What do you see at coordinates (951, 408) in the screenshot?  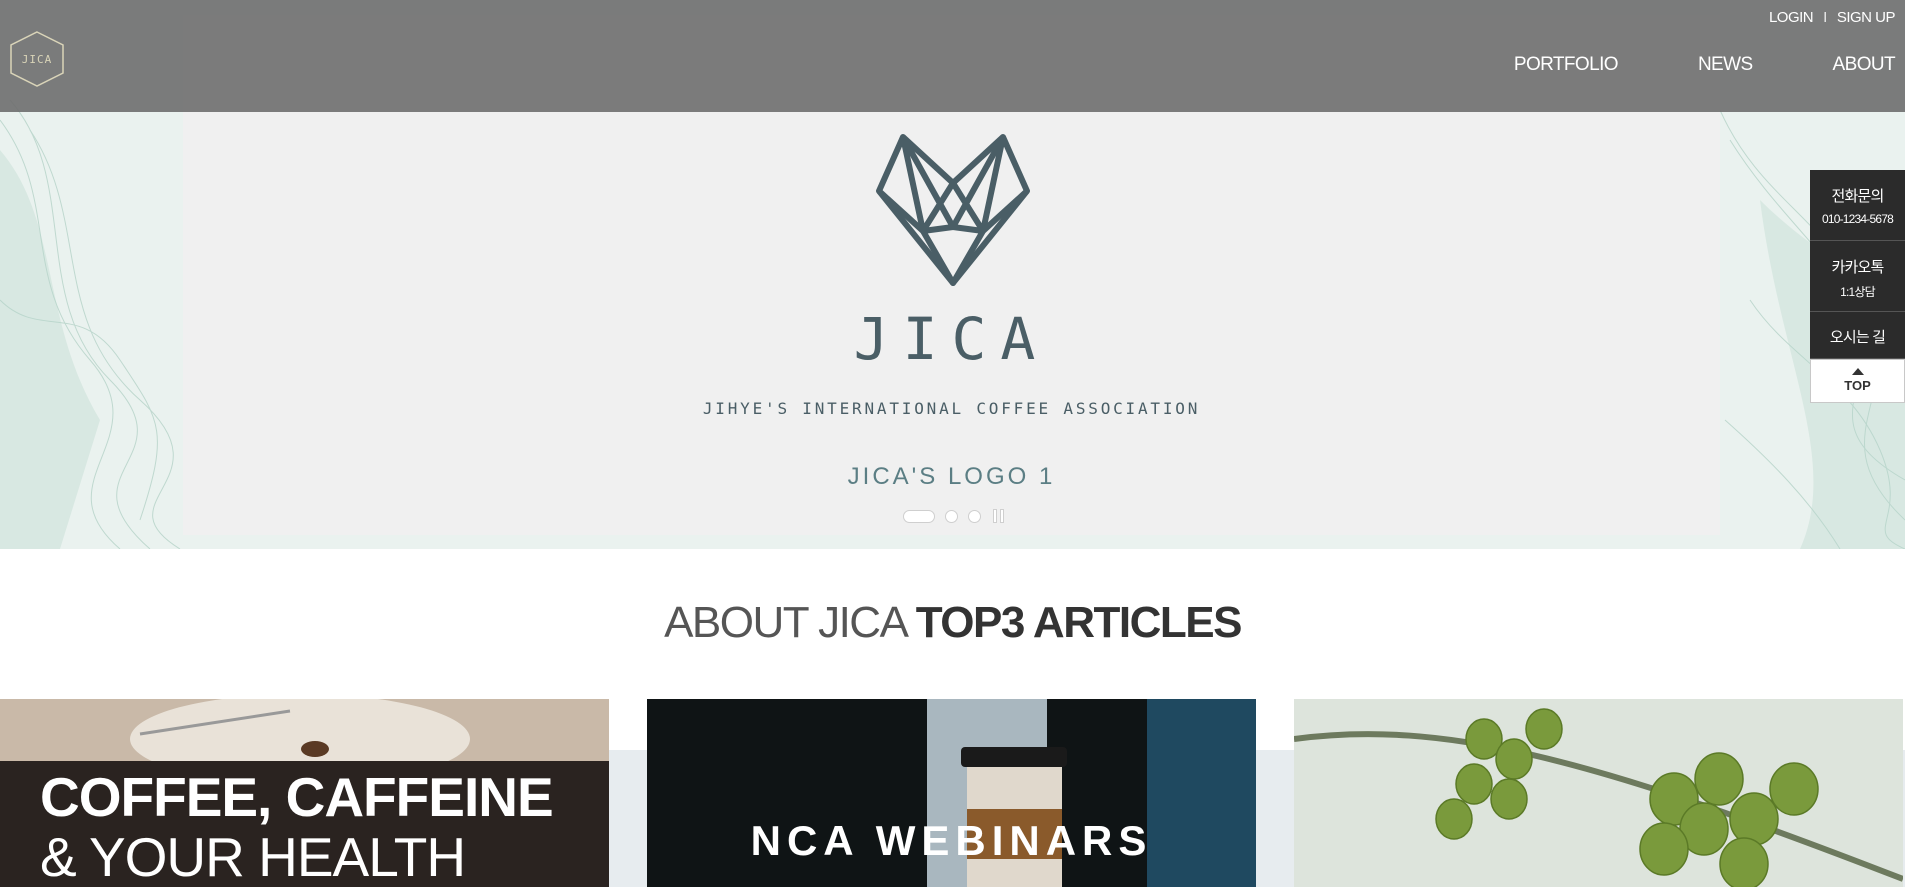 I see `hero-subtitle: JIHYE'S INTERNATIONAL COFFEE ASSOCIATION` at bounding box center [951, 408].